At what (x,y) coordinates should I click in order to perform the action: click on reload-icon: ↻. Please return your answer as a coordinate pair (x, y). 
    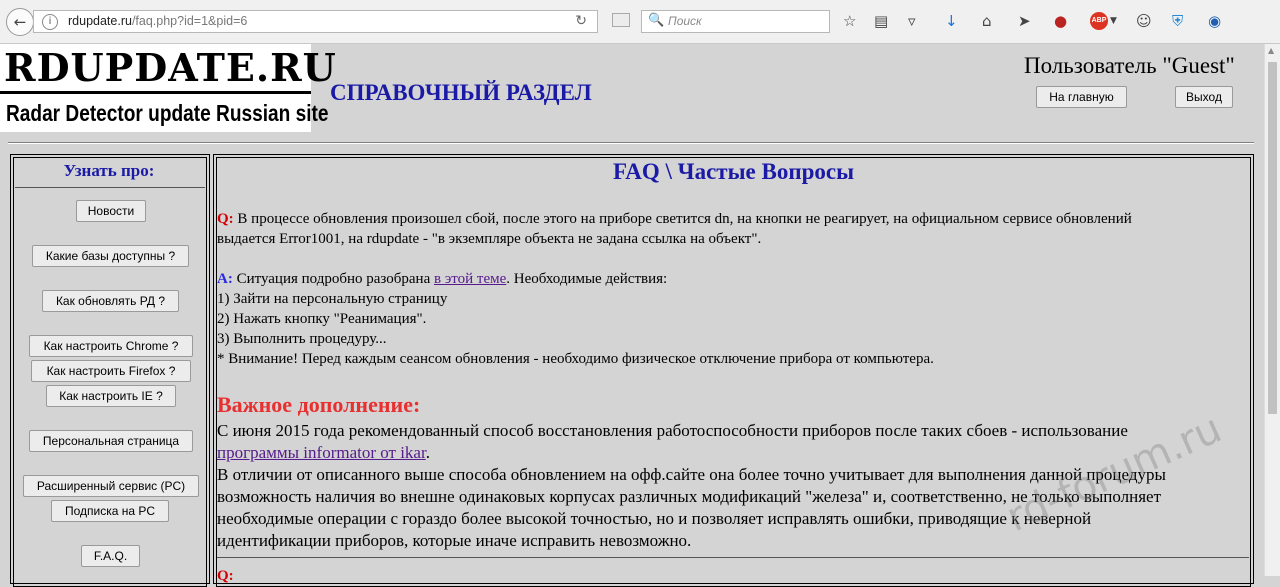
    Looking at the image, I should click on (581, 21).